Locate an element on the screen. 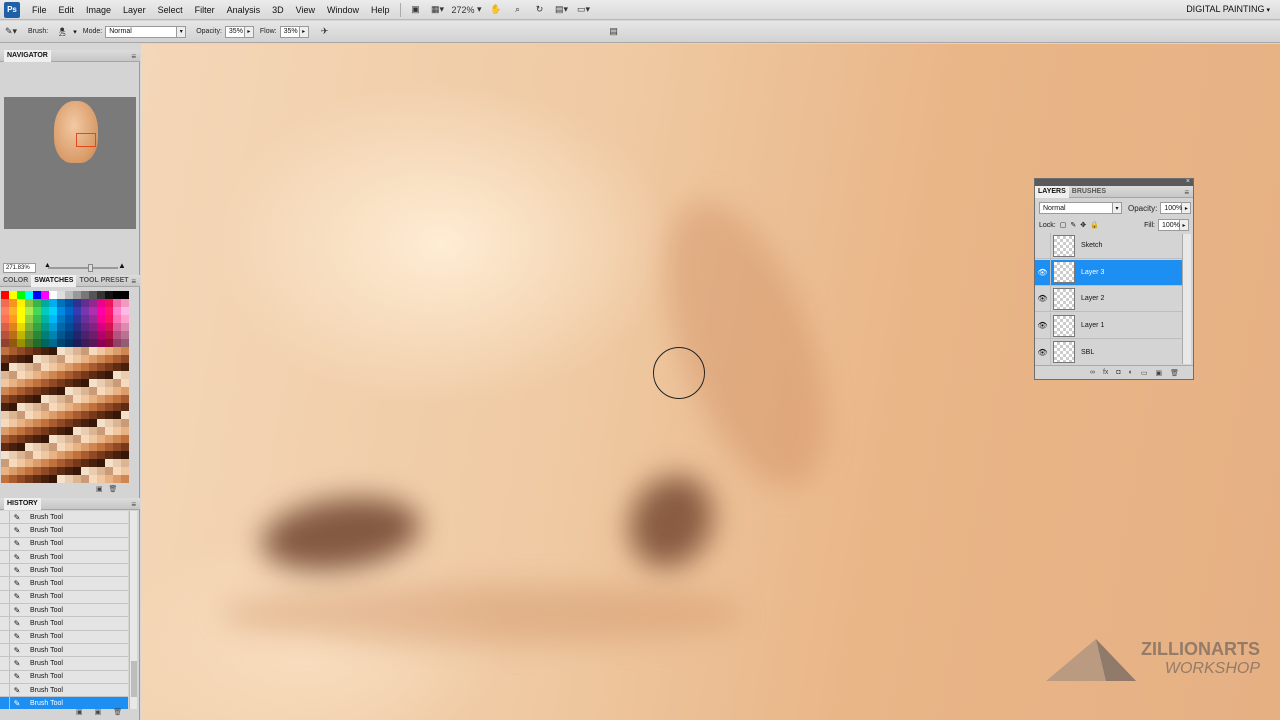  layer-row: 👁 Layer 3 is located at coordinates (1109, 272).